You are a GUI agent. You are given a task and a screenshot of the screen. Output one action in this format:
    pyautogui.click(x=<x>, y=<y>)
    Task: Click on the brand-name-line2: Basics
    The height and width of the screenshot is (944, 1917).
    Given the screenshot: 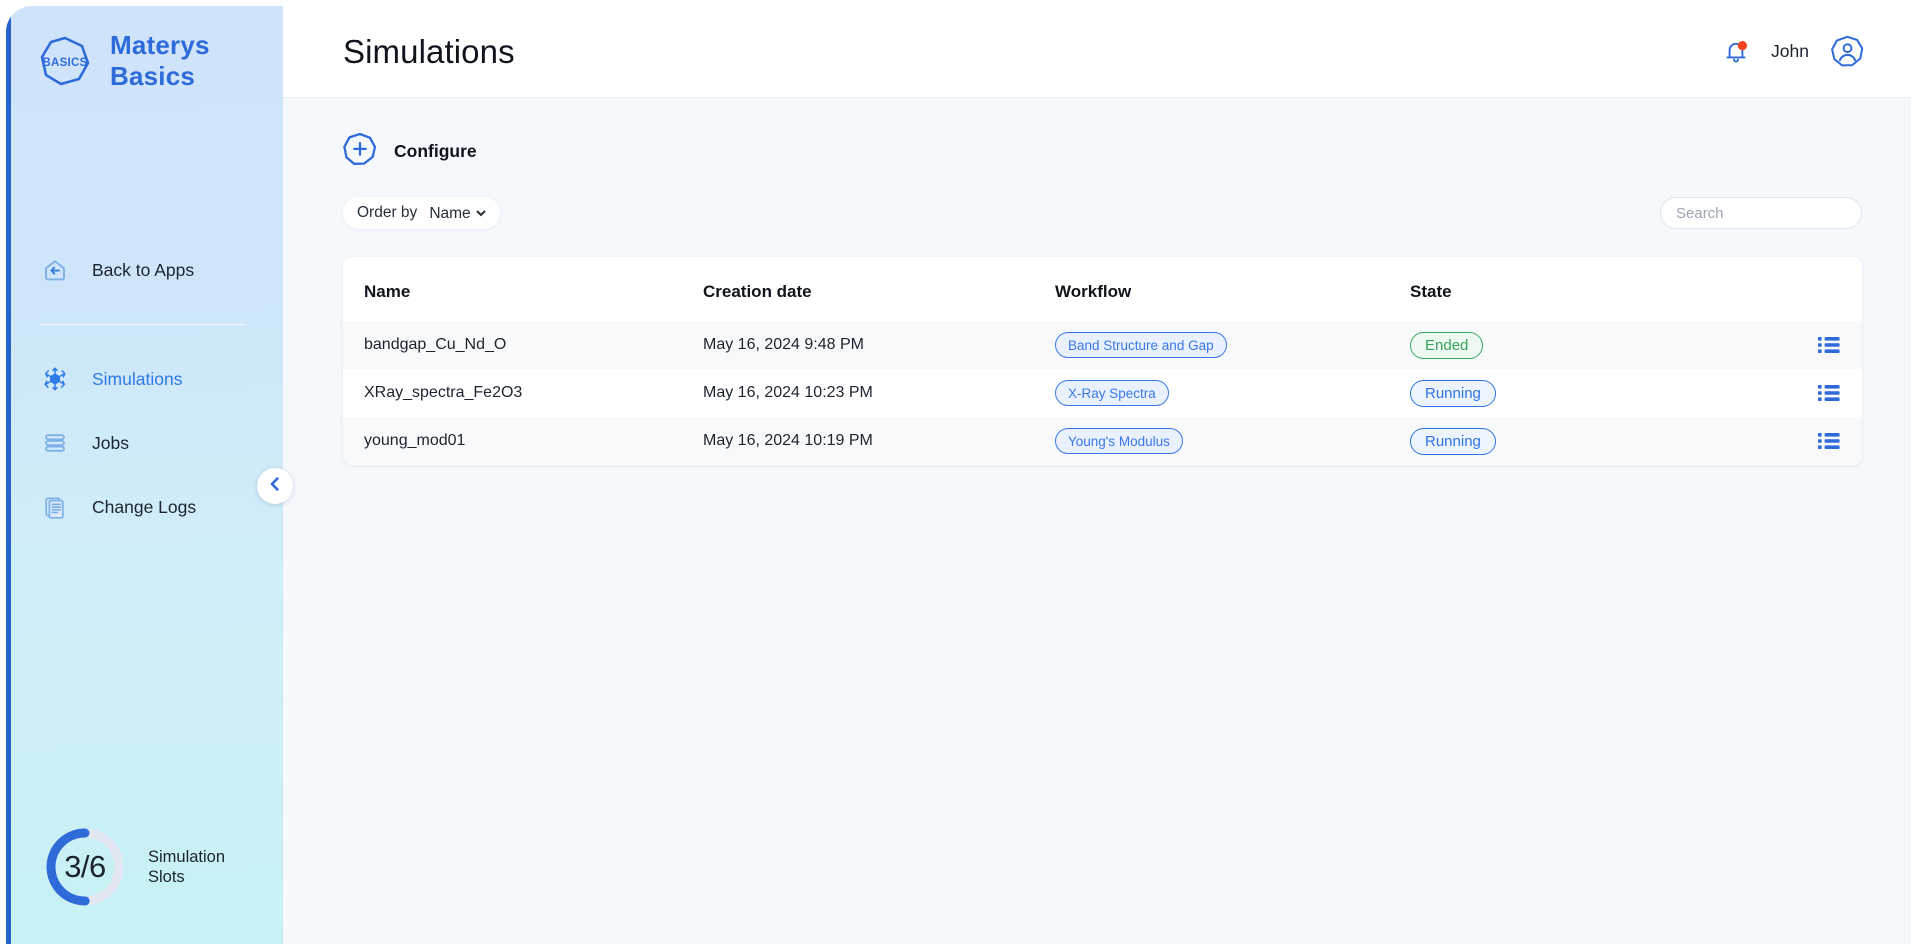 What is the action you would take?
    pyautogui.click(x=153, y=76)
    